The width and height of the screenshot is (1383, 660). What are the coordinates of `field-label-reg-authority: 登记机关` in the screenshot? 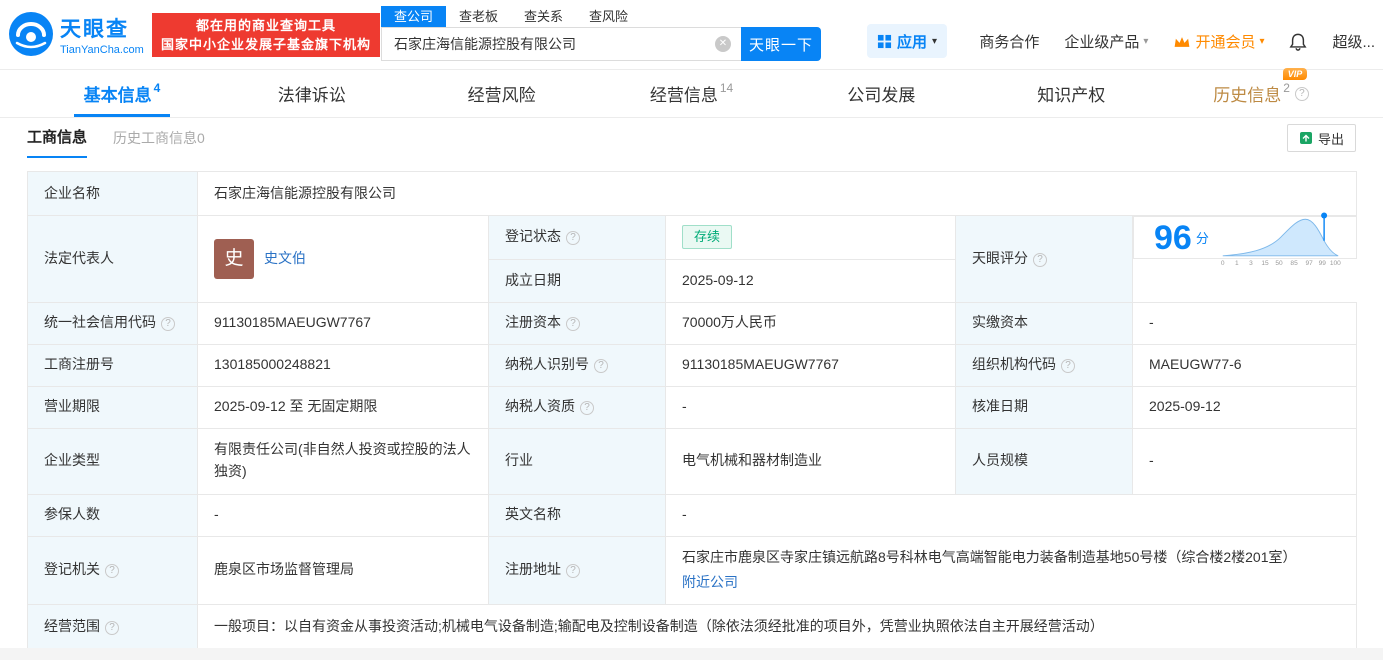 It's located at (112, 570).